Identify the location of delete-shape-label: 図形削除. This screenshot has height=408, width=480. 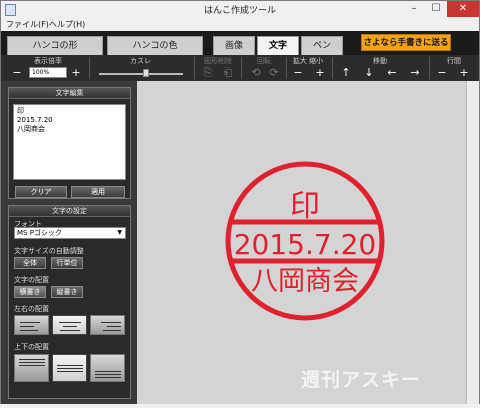
(218, 61).